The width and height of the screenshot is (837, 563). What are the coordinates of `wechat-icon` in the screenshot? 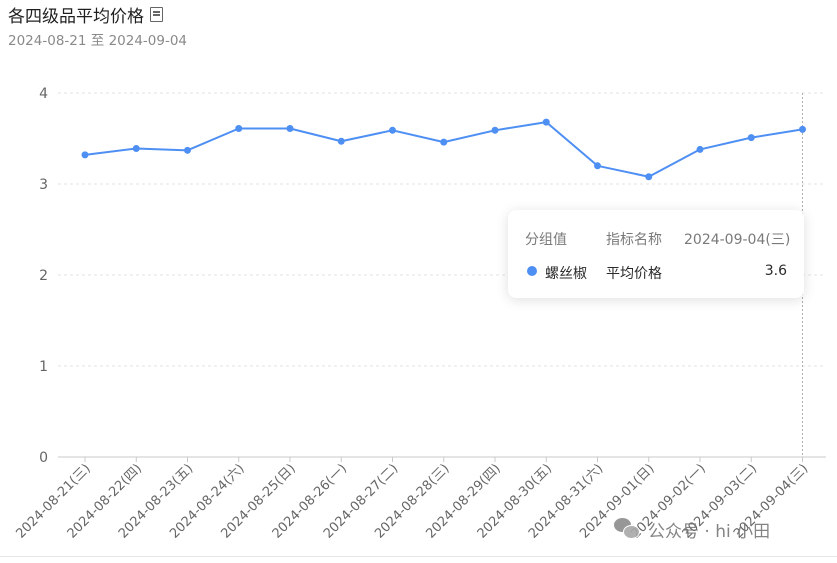 It's located at (627, 529).